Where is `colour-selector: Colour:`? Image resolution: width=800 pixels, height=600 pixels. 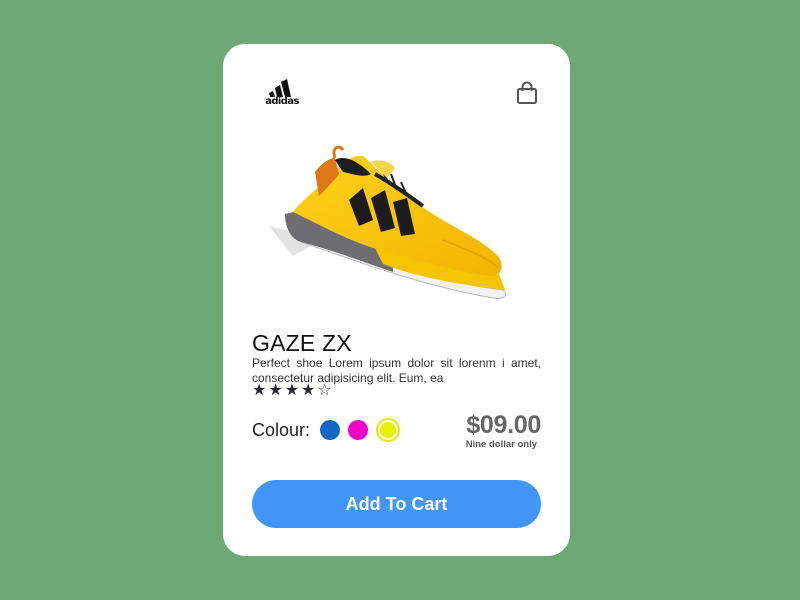
colour-selector: Colour: is located at coordinates (326, 430).